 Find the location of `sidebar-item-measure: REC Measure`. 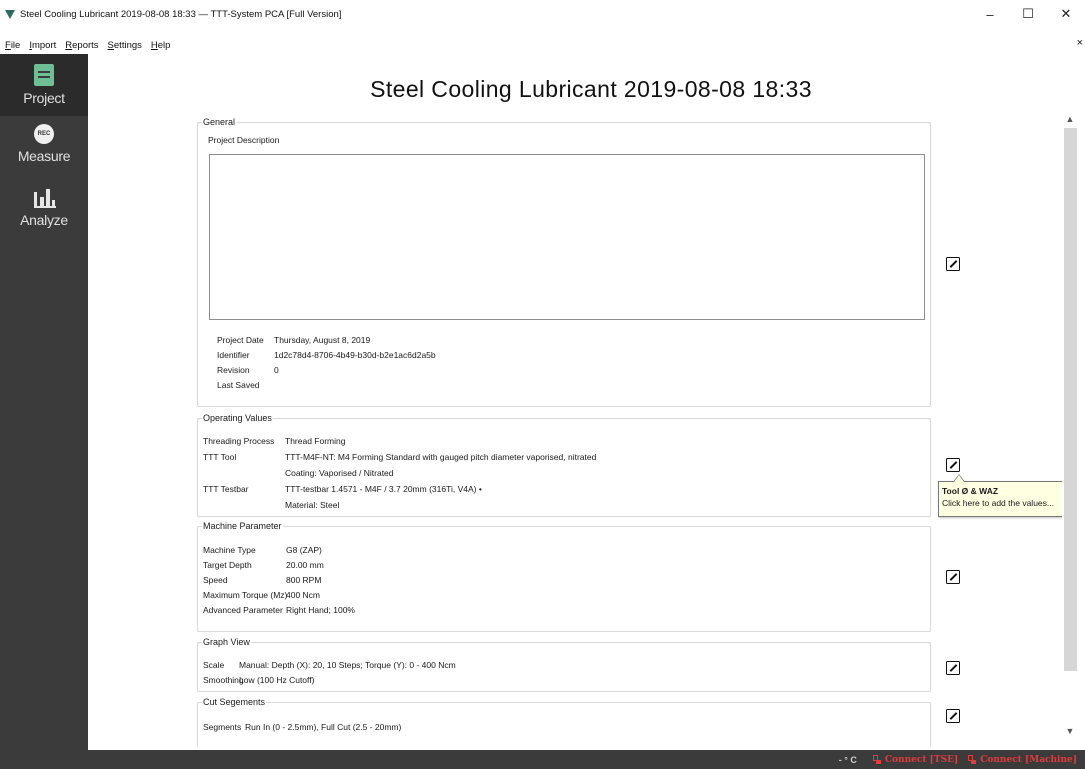

sidebar-item-measure: REC Measure is located at coordinates (44, 148).